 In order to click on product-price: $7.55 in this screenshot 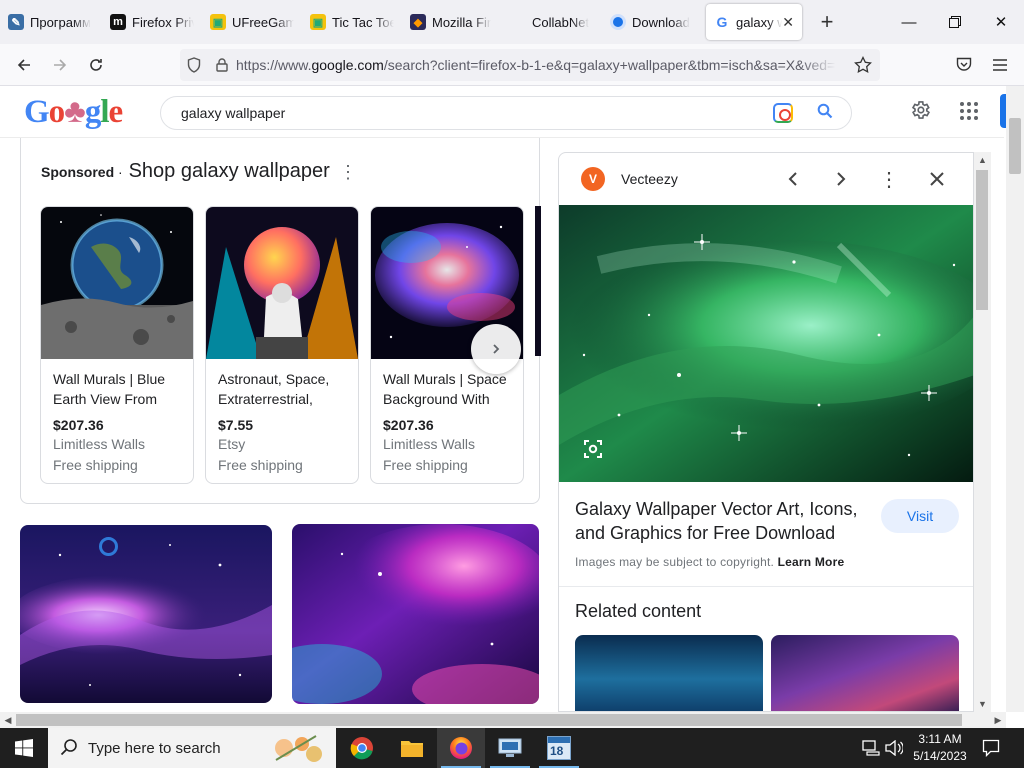, I will do `click(236, 425)`.